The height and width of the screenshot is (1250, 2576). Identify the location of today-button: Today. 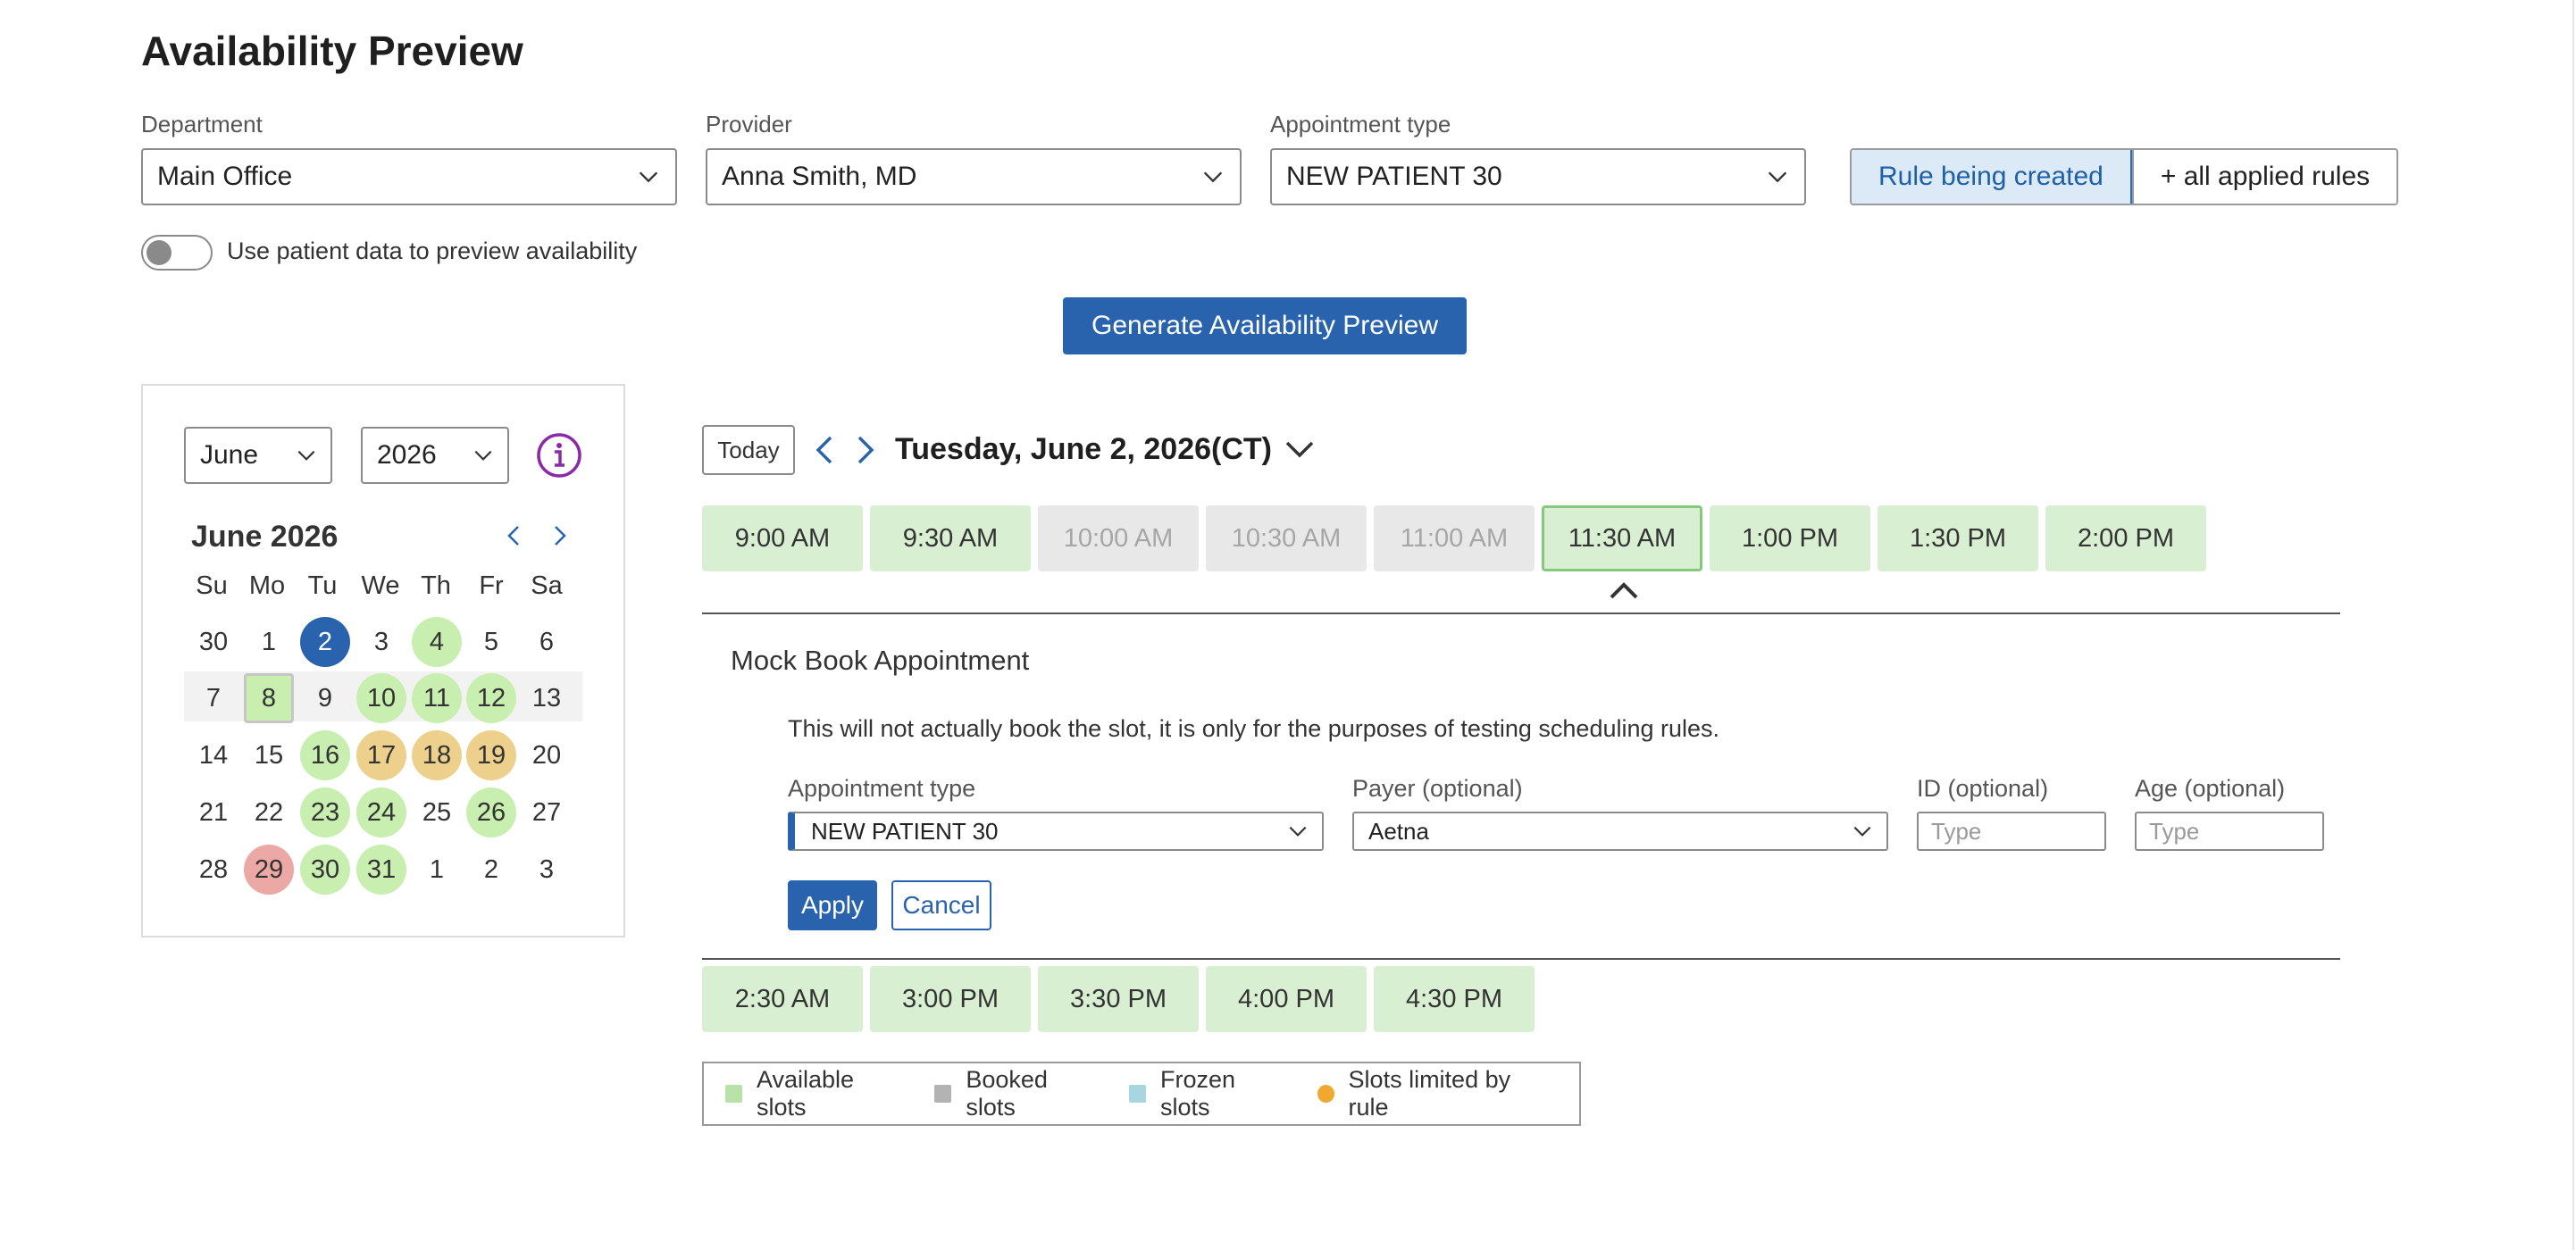
(749, 450).